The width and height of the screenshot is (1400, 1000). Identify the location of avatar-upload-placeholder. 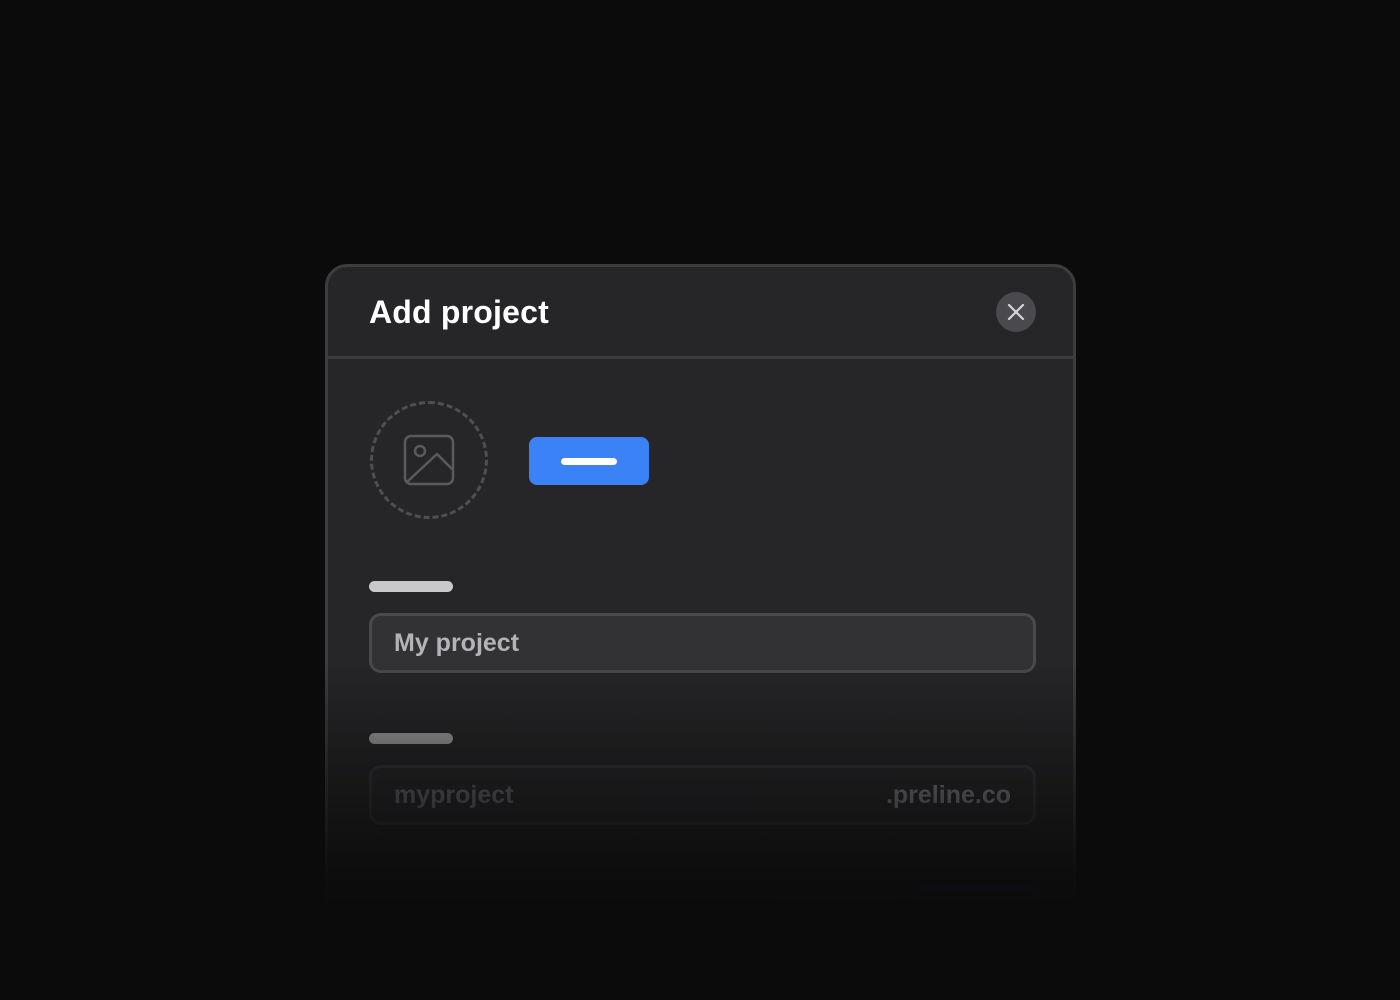
(429, 460).